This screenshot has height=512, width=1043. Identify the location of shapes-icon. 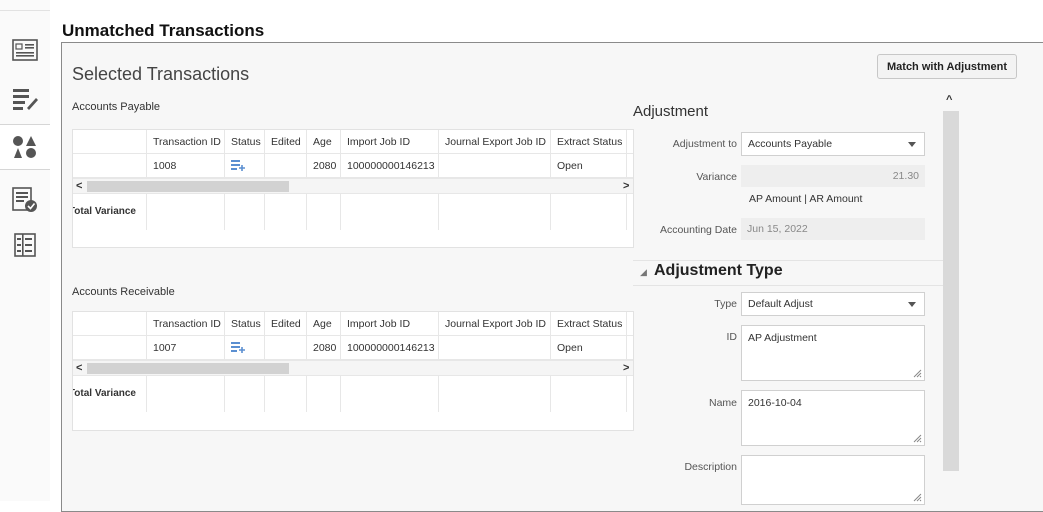
(25, 147).